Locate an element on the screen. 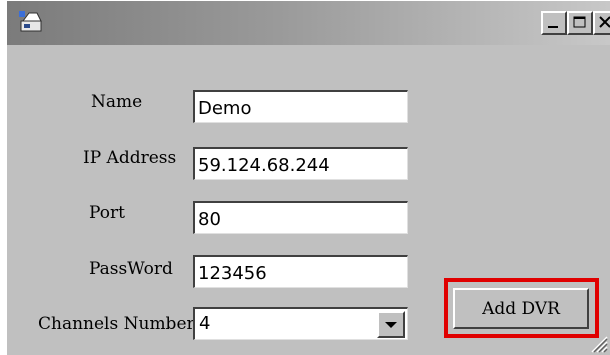 The image size is (610, 355). dropdown-button is located at coordinates (391, 324).